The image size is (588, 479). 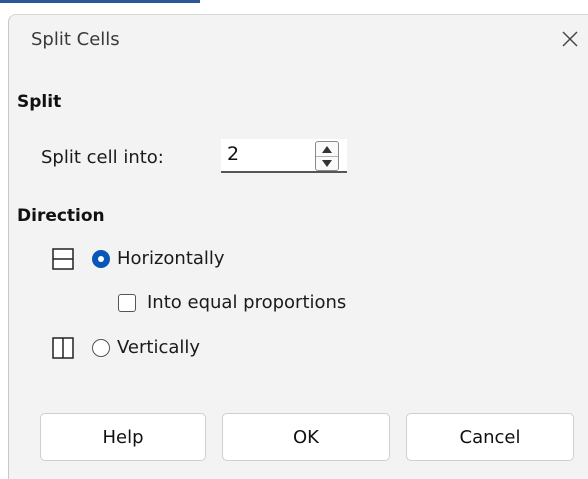 I want to click on background-window-accent, so click(x=100, y=1).